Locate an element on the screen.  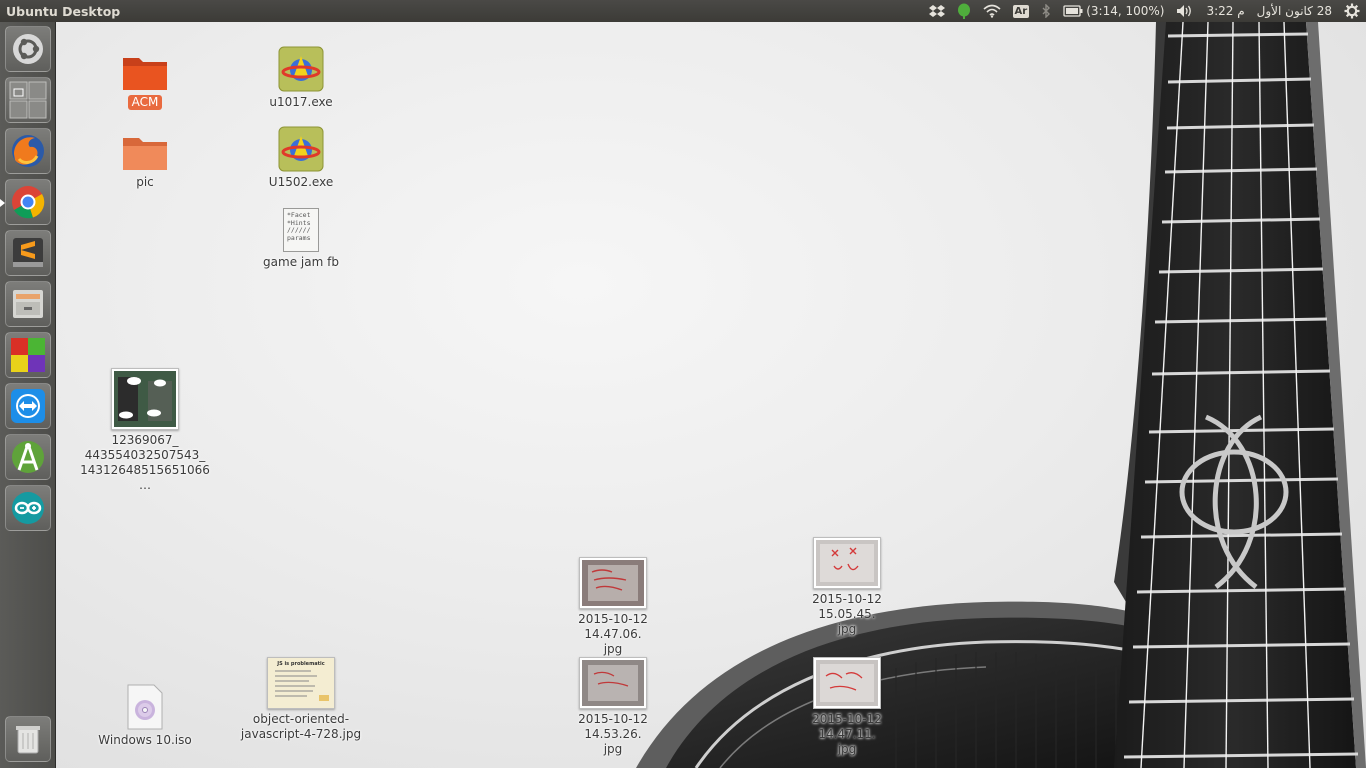
file-img-144711: 2015-10-12 14.47.11. jpg is located at coordinates (847, 707).